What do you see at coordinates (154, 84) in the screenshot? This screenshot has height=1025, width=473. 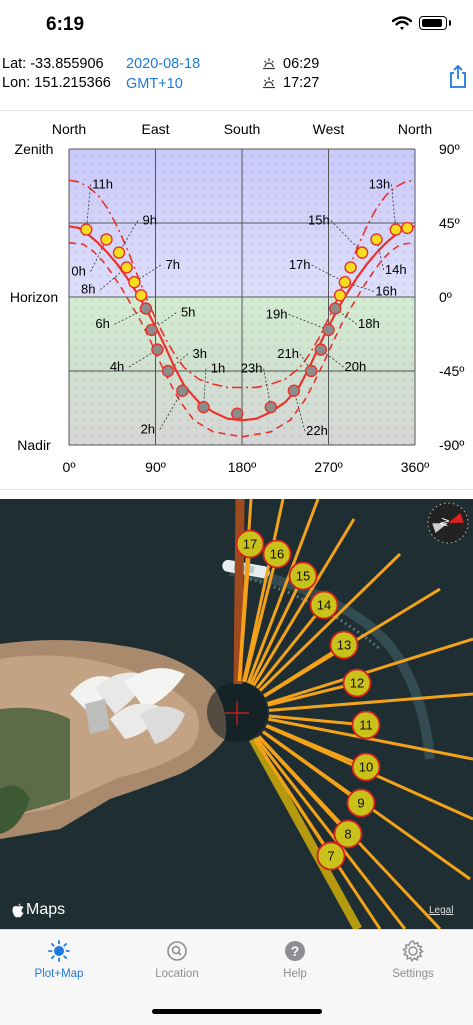 I see `timezone-field: GMT+10` at bounding box center [154, 84].